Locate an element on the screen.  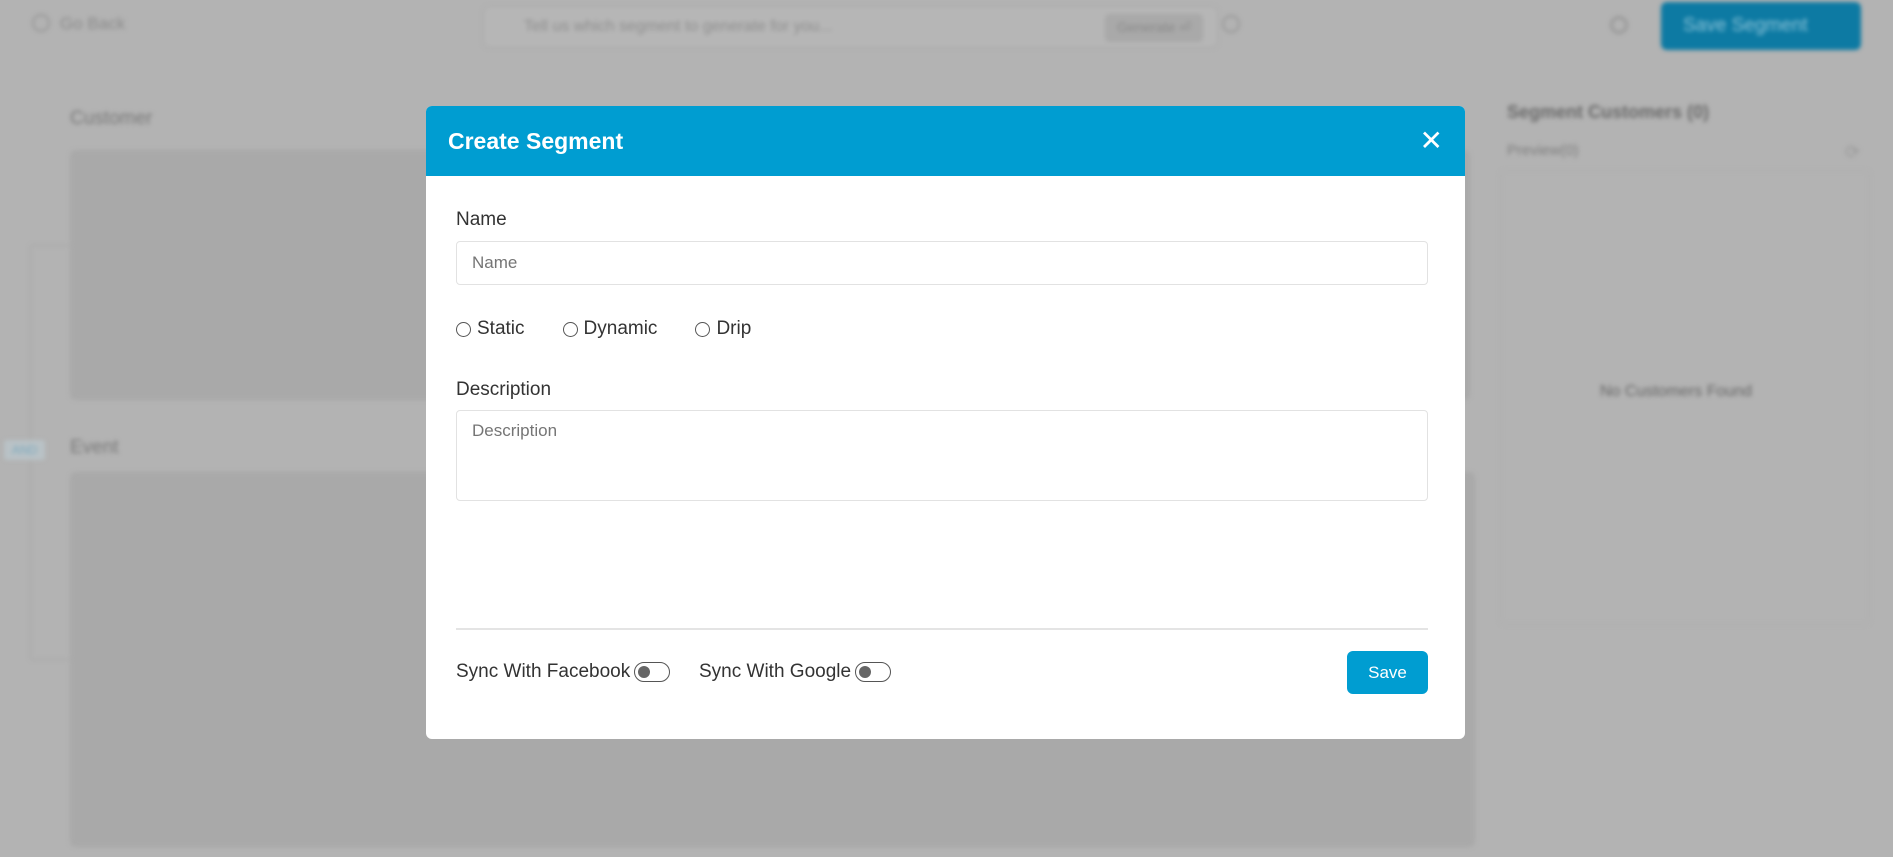
modal-title: Create Segment is located at coordinates (536, 140).